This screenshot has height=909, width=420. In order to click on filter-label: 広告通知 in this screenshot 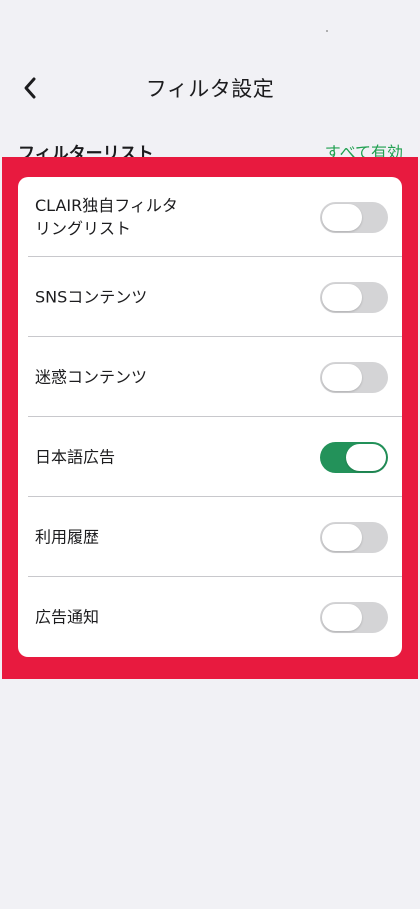, I will do `click(67, 617)`.